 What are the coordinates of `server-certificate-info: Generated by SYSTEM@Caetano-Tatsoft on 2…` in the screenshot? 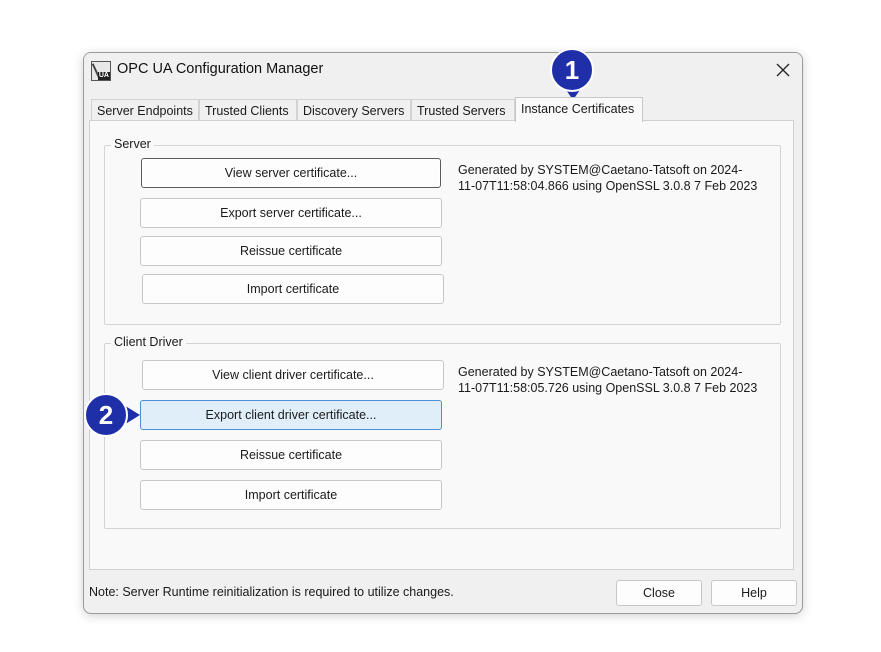 It's located at (608, 178).